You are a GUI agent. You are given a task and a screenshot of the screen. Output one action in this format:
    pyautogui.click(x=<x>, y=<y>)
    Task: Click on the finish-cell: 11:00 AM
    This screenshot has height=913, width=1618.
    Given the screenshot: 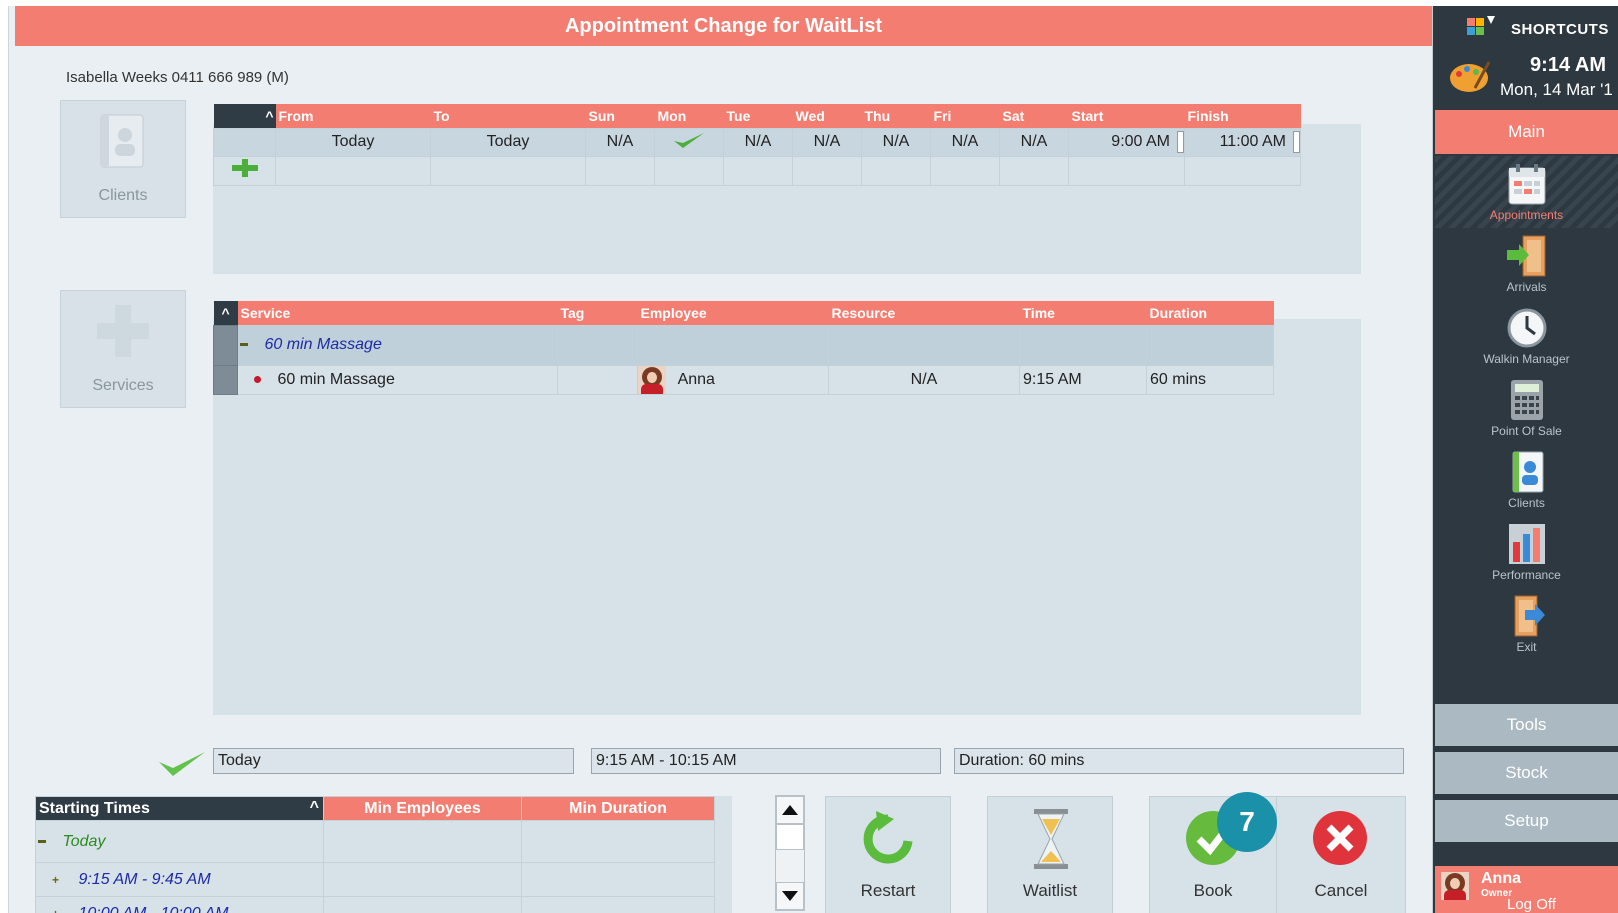 What is the action you would take?
    pyautogui.click(x=1242, y=142)
    